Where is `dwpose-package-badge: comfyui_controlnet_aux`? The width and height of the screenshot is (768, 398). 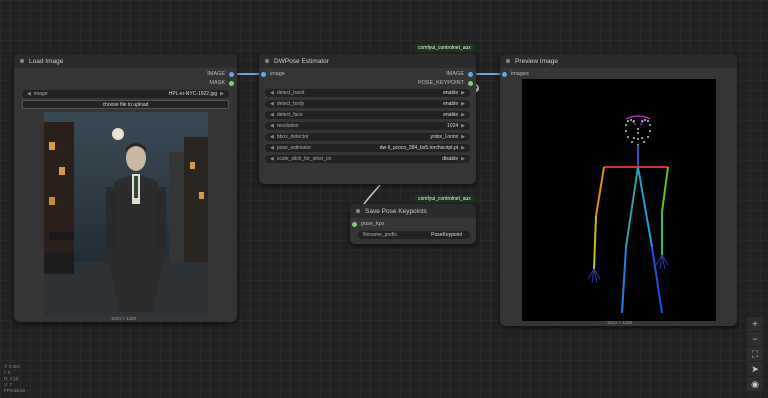 dwpose-package-badge: comfyui_controlnet_aux is located at coordinates (444, 48).